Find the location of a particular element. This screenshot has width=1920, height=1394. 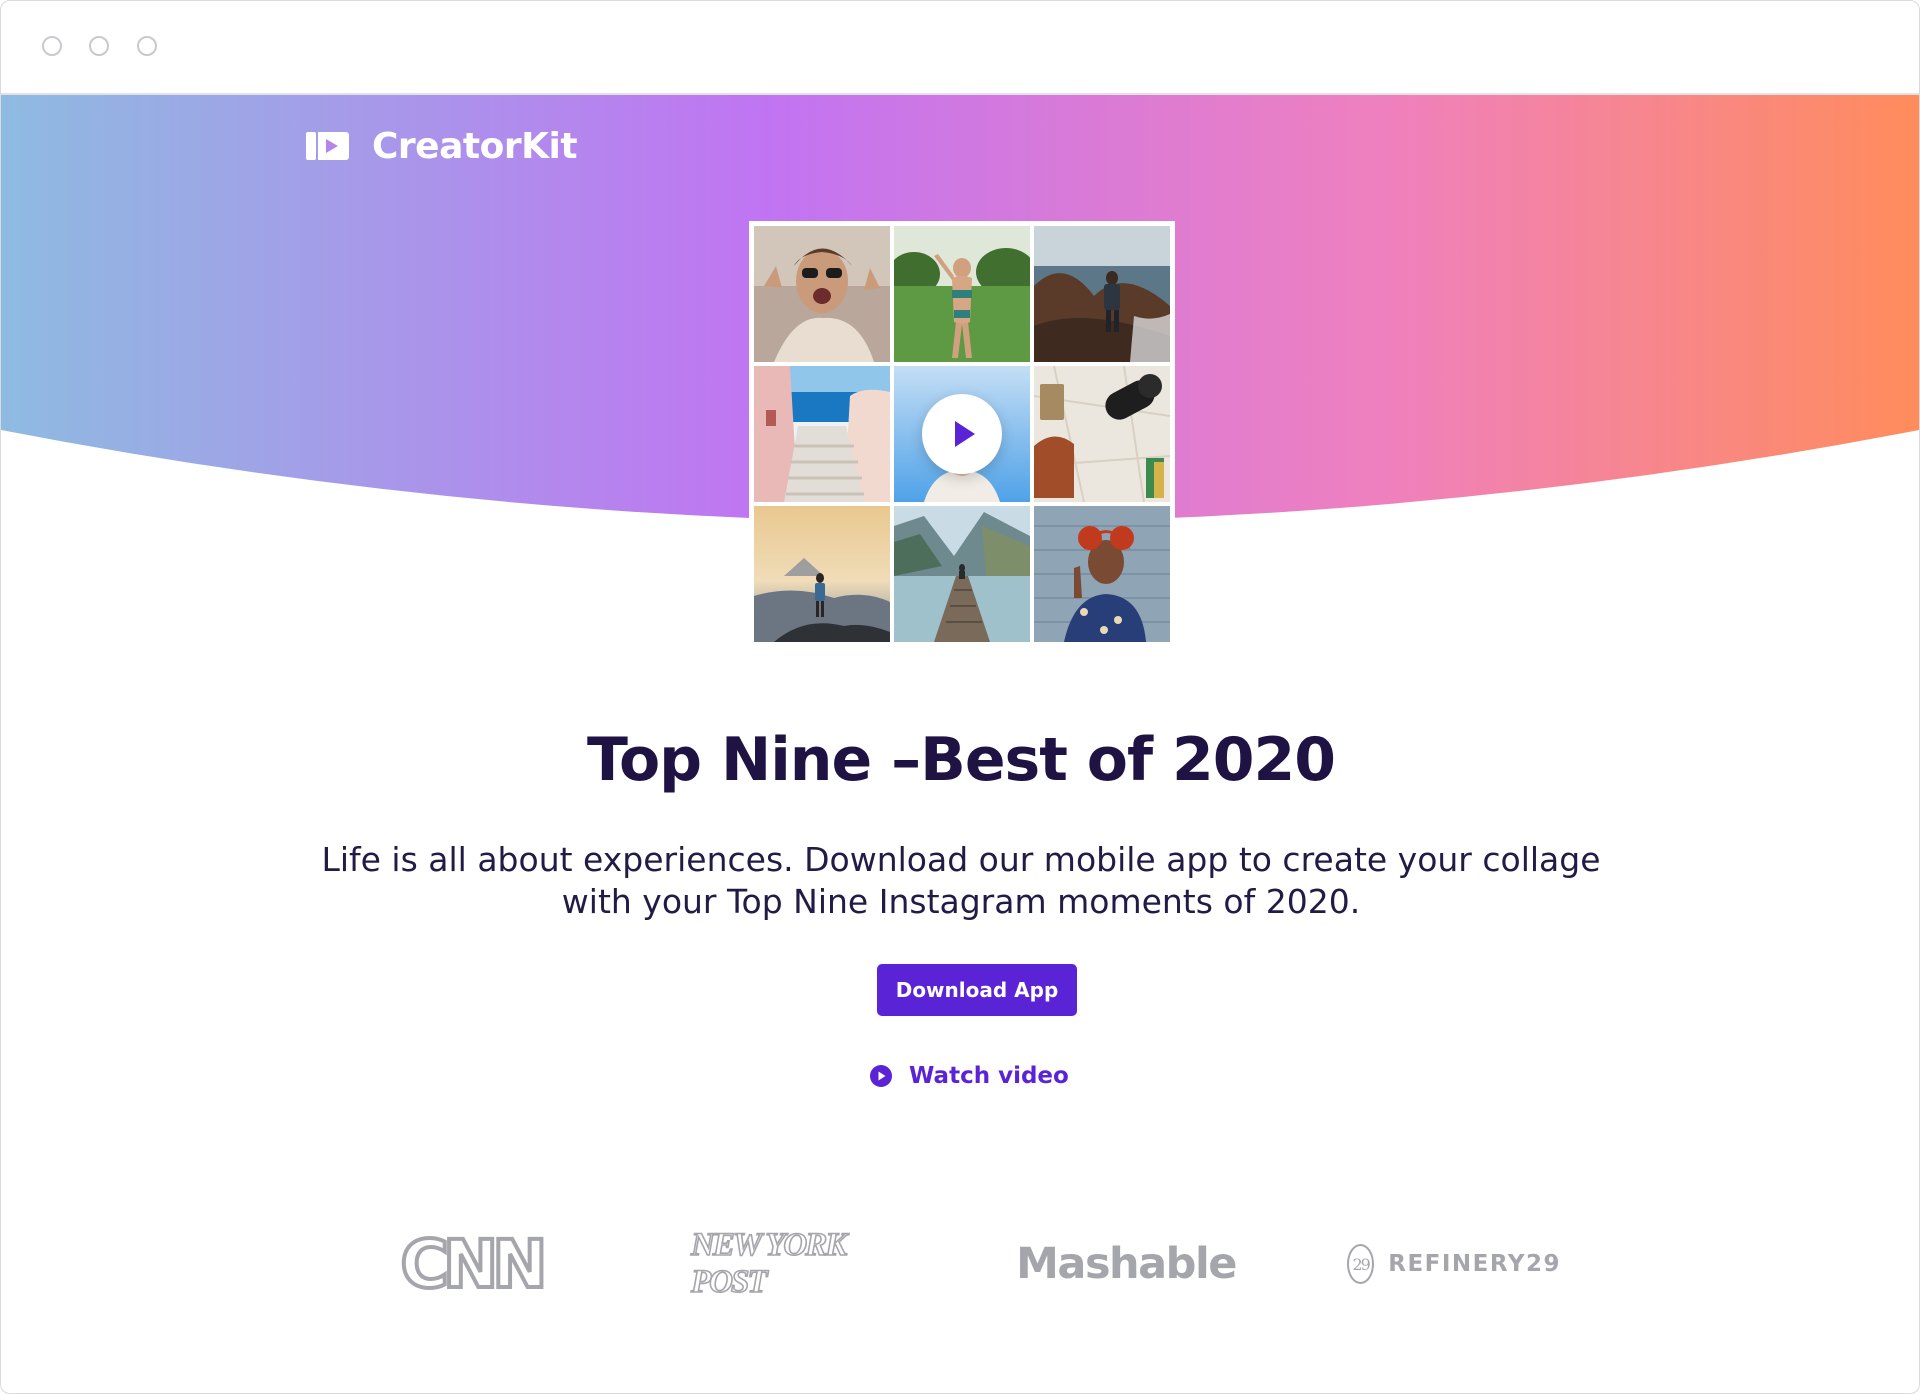

window-maximize-dot is located at coordinates (147, 46).